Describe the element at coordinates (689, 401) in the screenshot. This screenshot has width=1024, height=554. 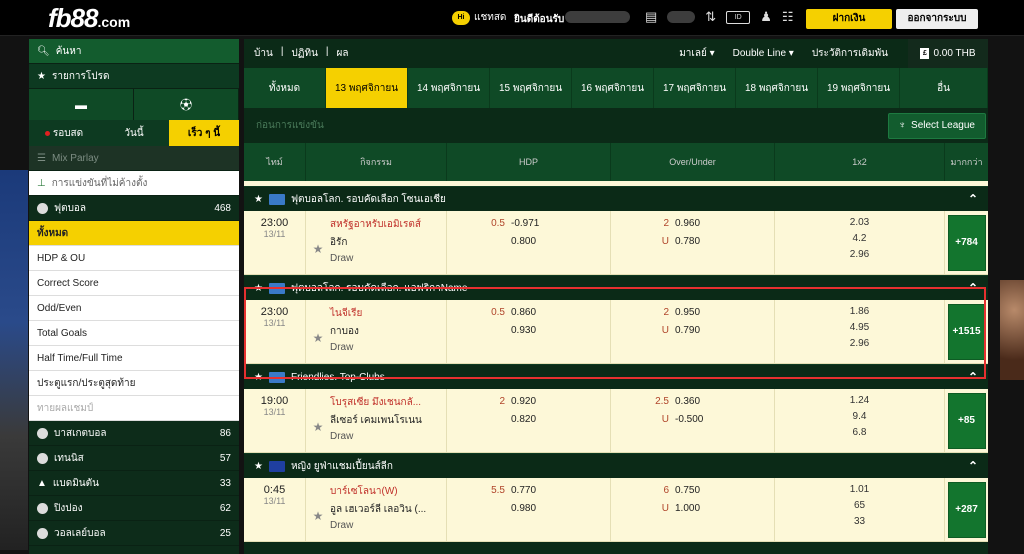
I see `odds-over: 0.360` at that location.